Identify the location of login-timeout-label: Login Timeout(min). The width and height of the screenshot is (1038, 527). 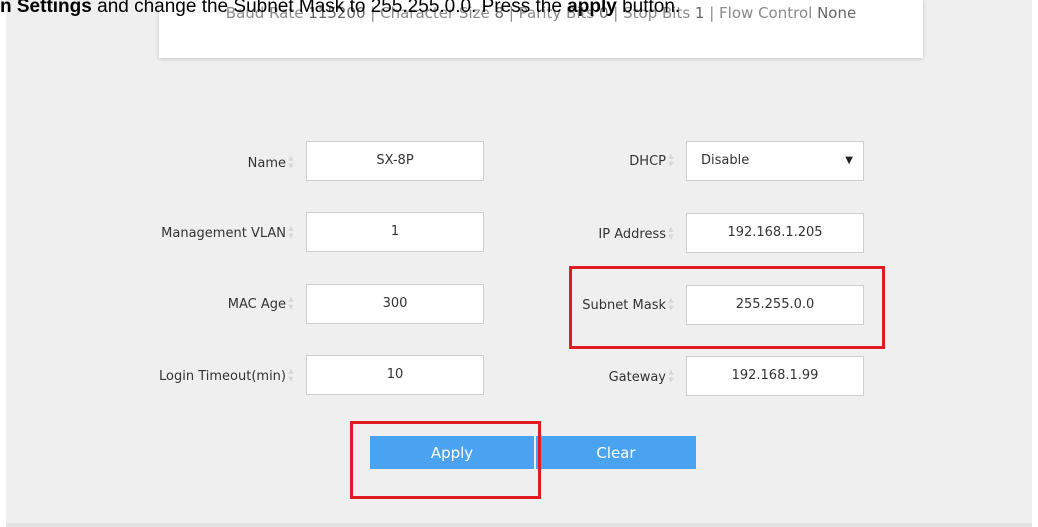
(222, 376).